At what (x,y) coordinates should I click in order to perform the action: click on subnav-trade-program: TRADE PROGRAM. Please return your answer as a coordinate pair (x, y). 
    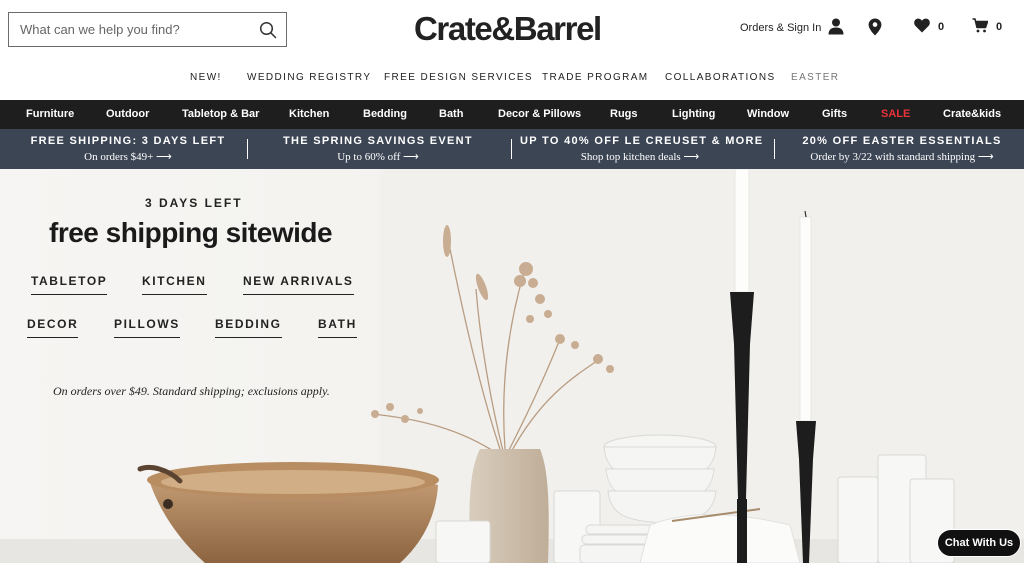
    Looking at the image, I should click on (595, 77).